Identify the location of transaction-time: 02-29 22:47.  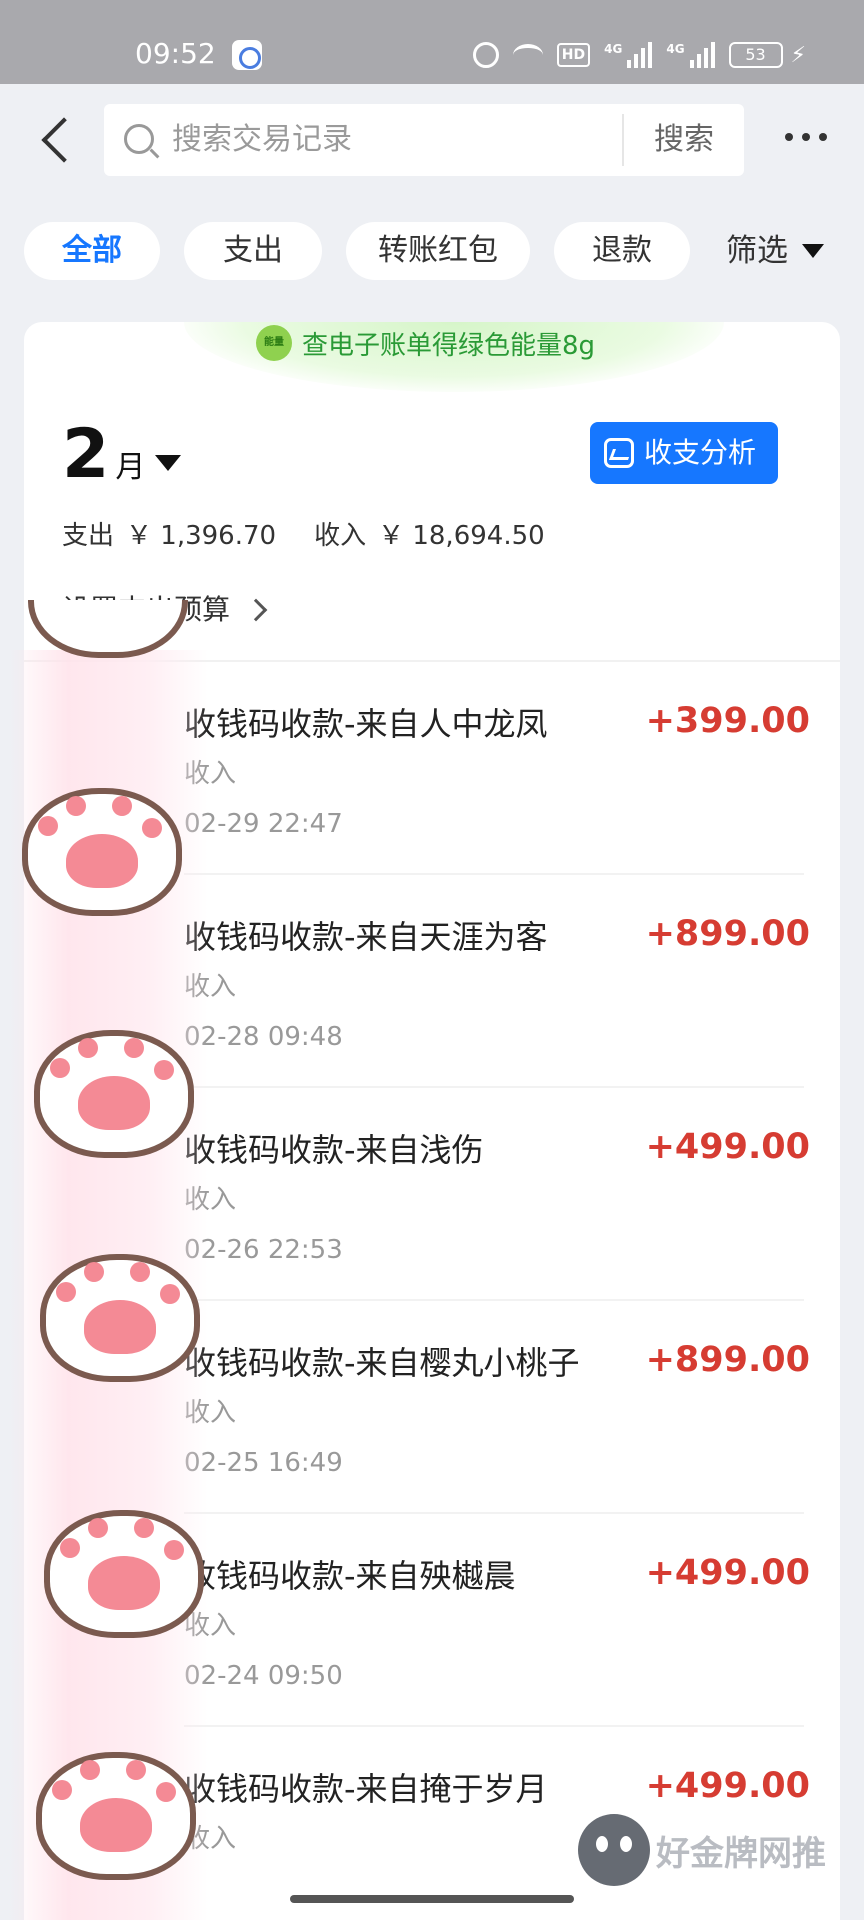
(263, 824).